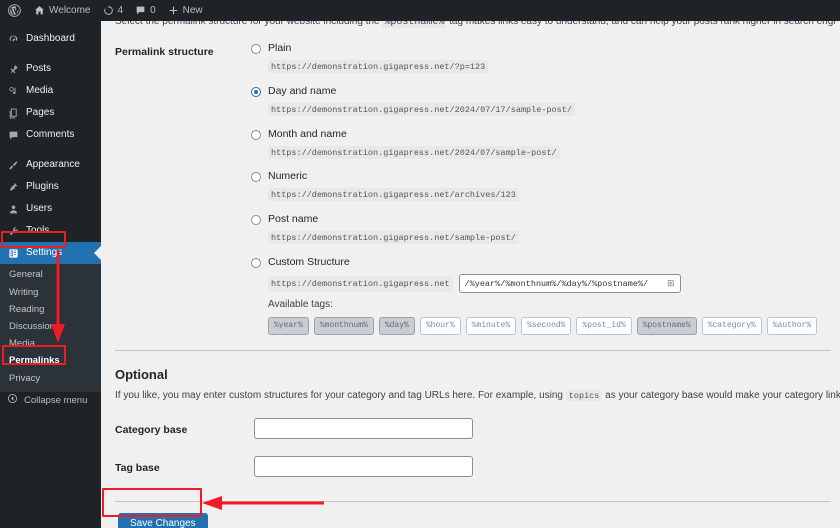 This screenshot has width=840, height=528. What do you see at coordinates (50, 275) in the screenshot?
I see `submenu-item-general: General` at bounding box center [50, 275].